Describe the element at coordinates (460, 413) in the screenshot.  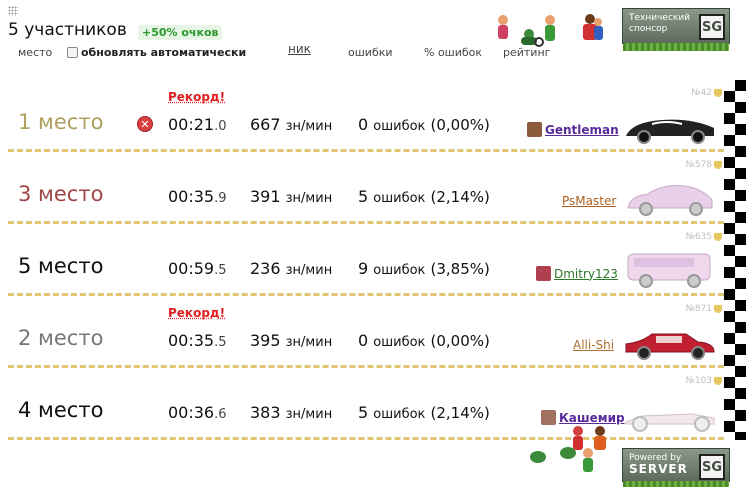
I see `error-percent: (2,14%)` at that location.